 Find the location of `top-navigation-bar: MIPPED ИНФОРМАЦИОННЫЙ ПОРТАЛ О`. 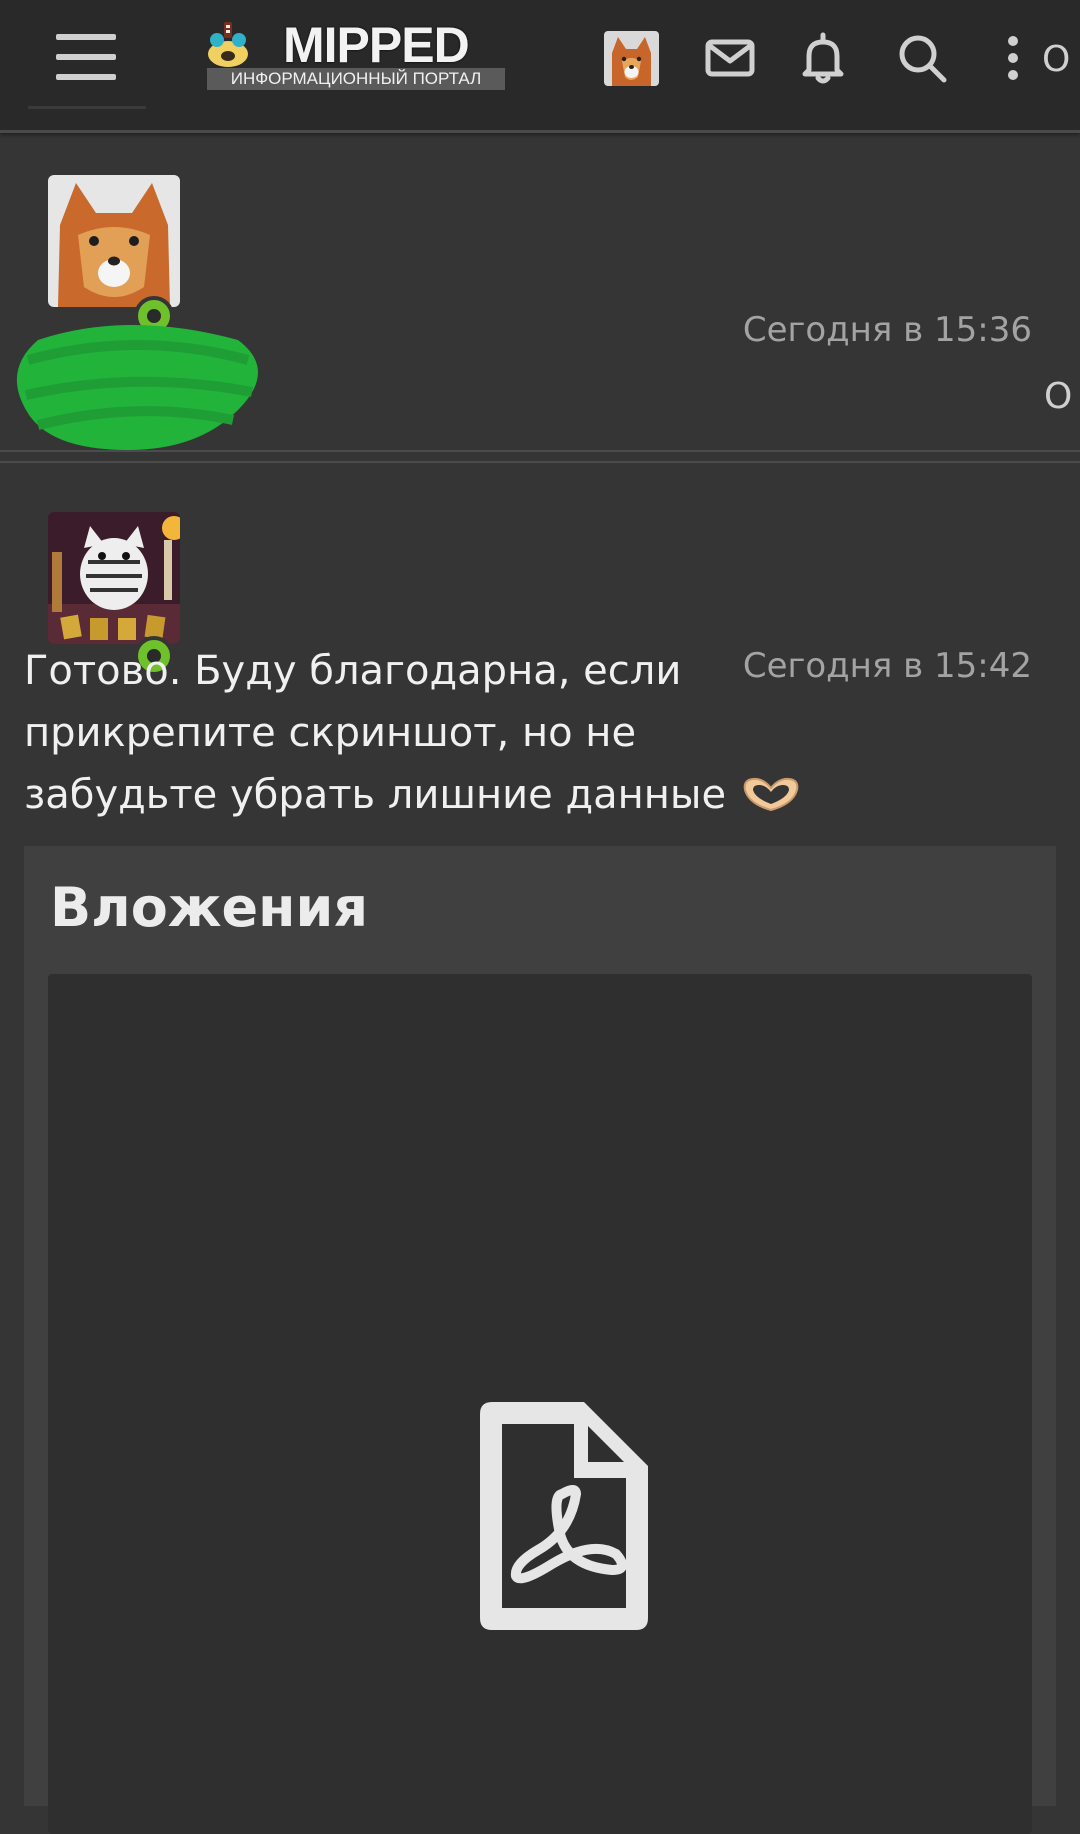

top-navigation-bar: MIPPED ИНФОРМАЦИОННЫЙ ПОРТАЛ О is located at coordinates (540, 66).